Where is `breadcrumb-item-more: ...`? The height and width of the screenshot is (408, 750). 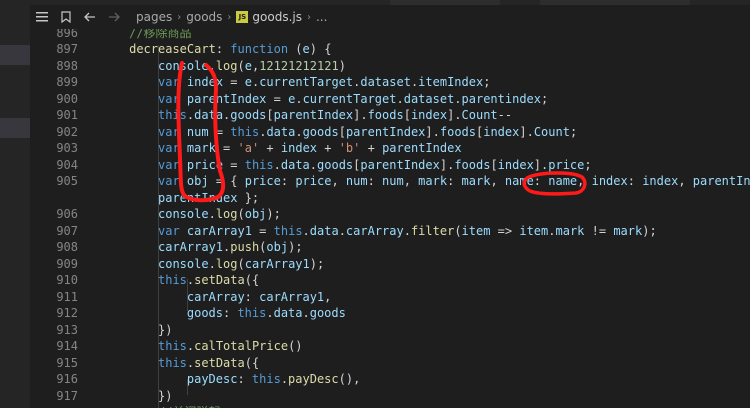
breadcrumb-item-more: ... is located at coordinates (321, 17).